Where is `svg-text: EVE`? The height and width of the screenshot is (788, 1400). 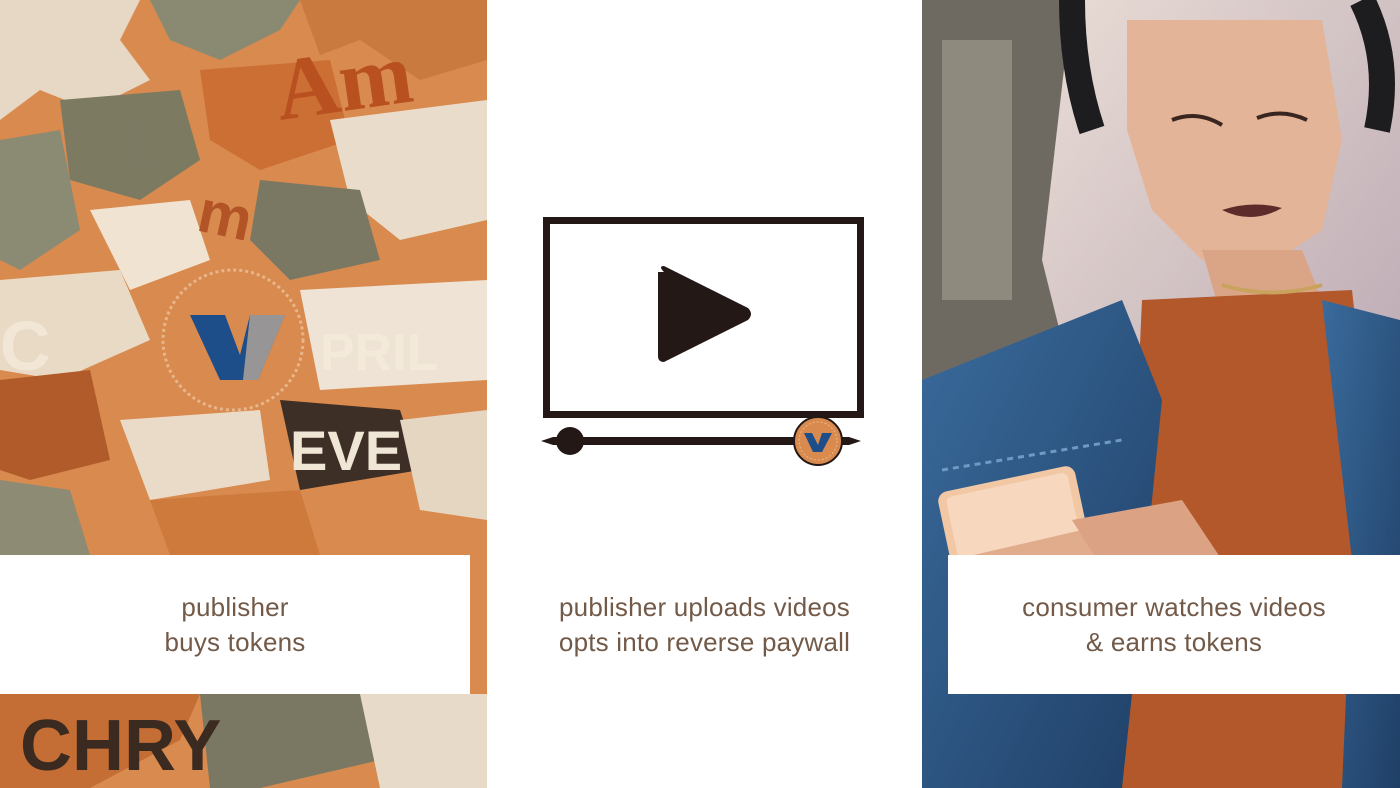 svg-text: EVE is located at coordinates (346, 450).